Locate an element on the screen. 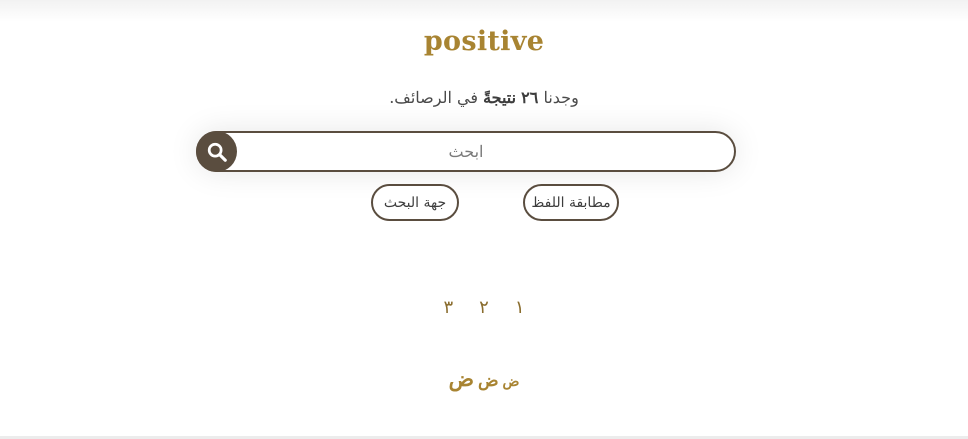  page-link-2: ٢ is located at coordinates (484, 307).